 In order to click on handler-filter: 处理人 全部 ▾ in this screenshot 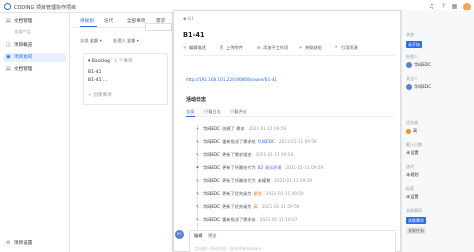, I will do `click(126, 41)`.